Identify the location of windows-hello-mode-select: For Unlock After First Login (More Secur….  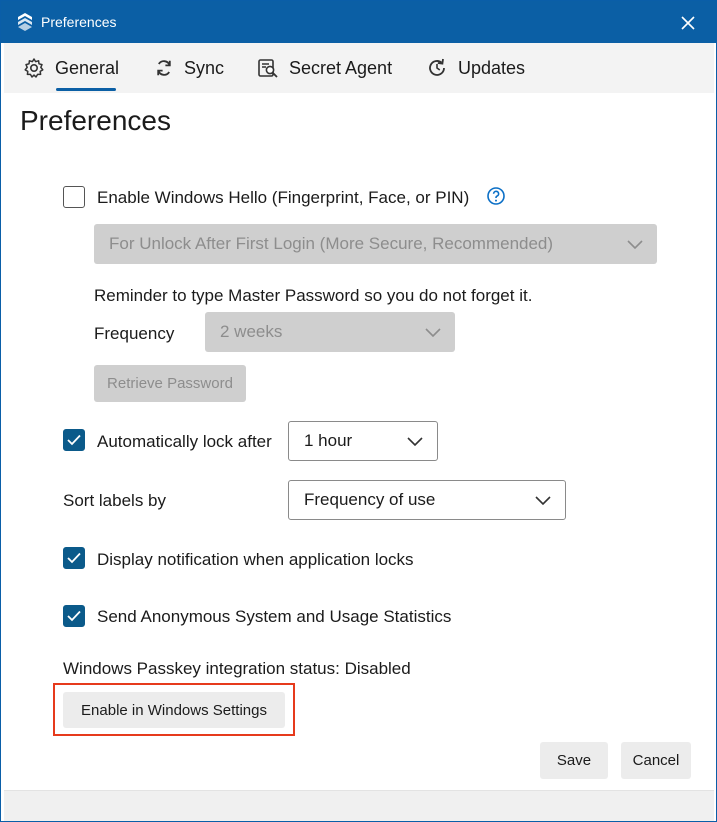
(375, 244).